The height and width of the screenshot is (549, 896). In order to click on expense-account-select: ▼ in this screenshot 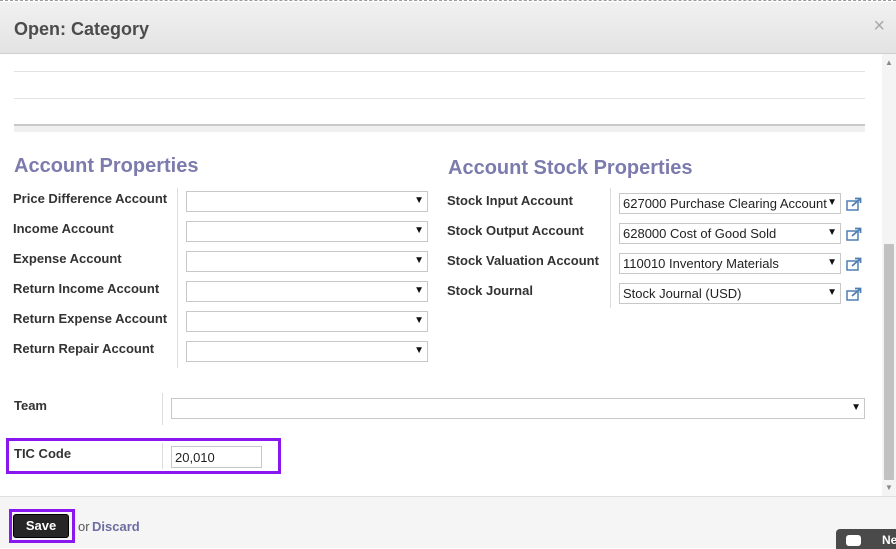, I will do `click(307, 261)`.